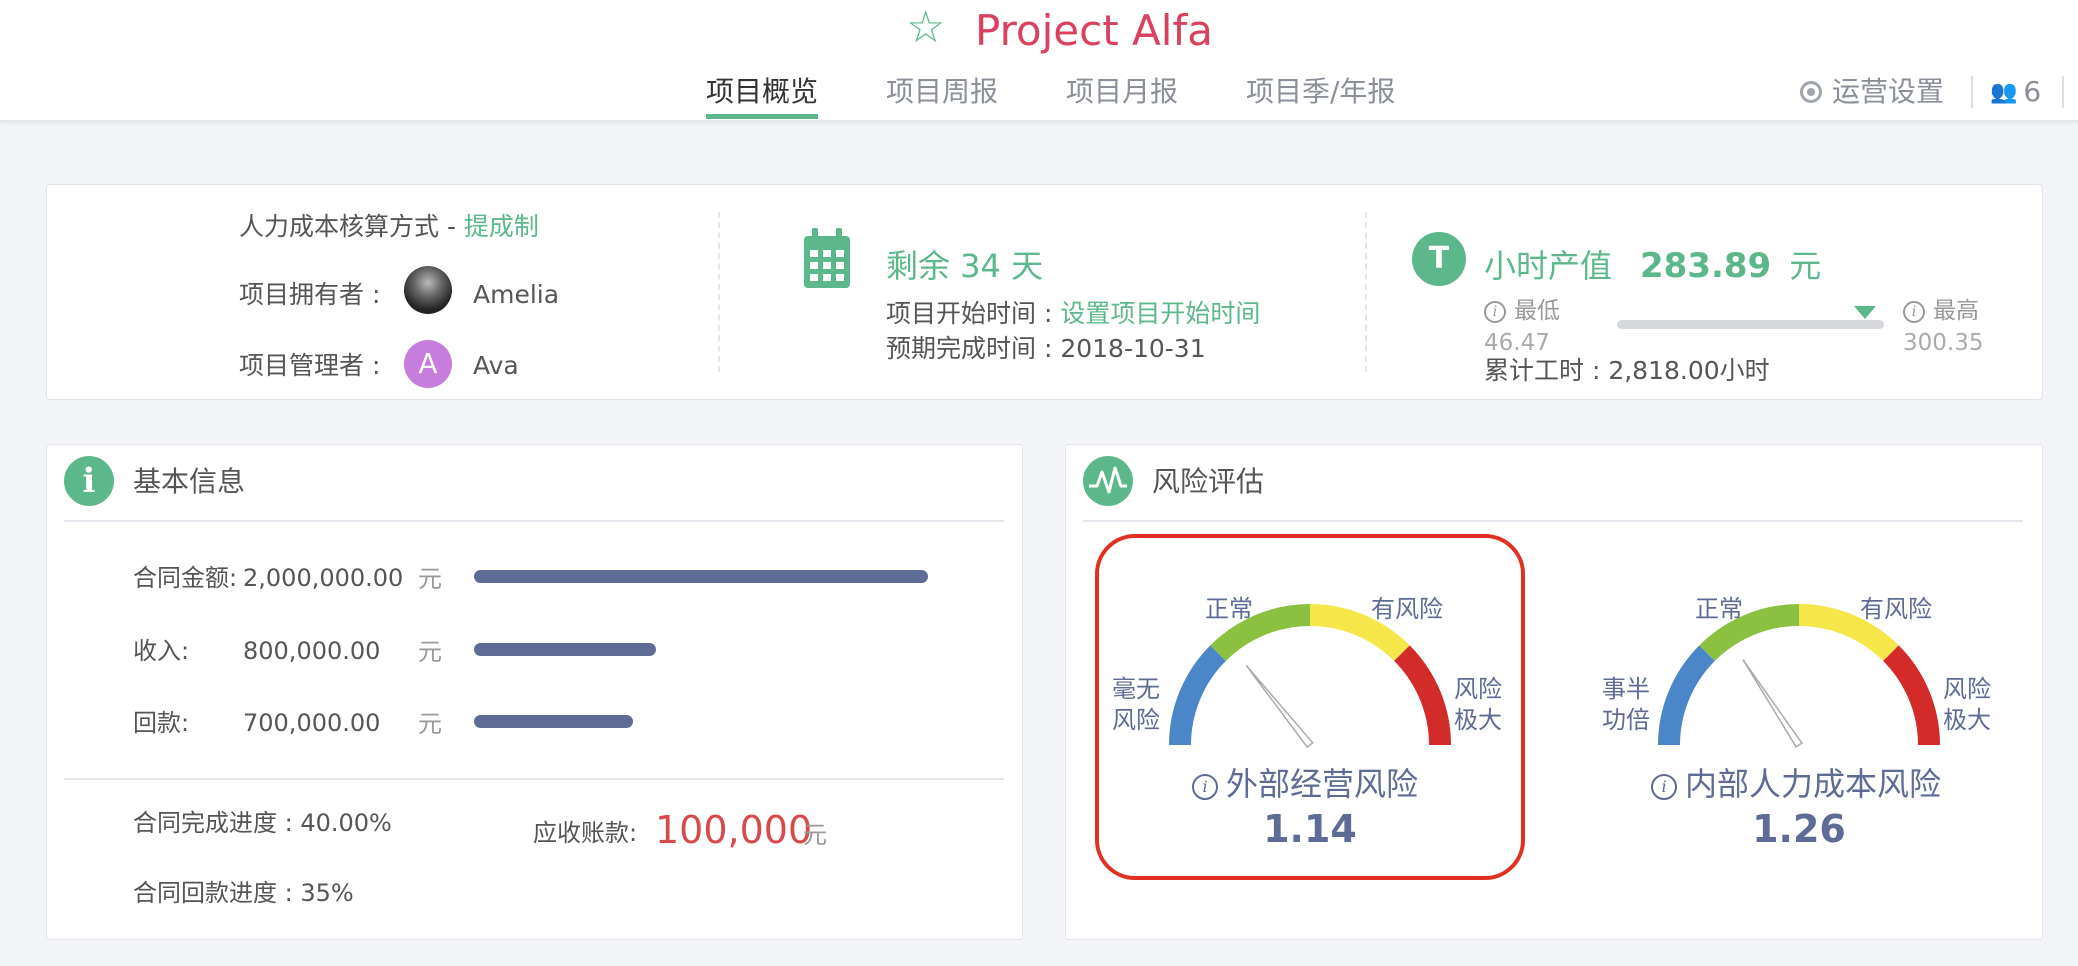 The width and height of the screenshot is (2078, 966). I want to click on start-time: 项目开始时间 : 设置项目开始时间, so click(1073, 314).